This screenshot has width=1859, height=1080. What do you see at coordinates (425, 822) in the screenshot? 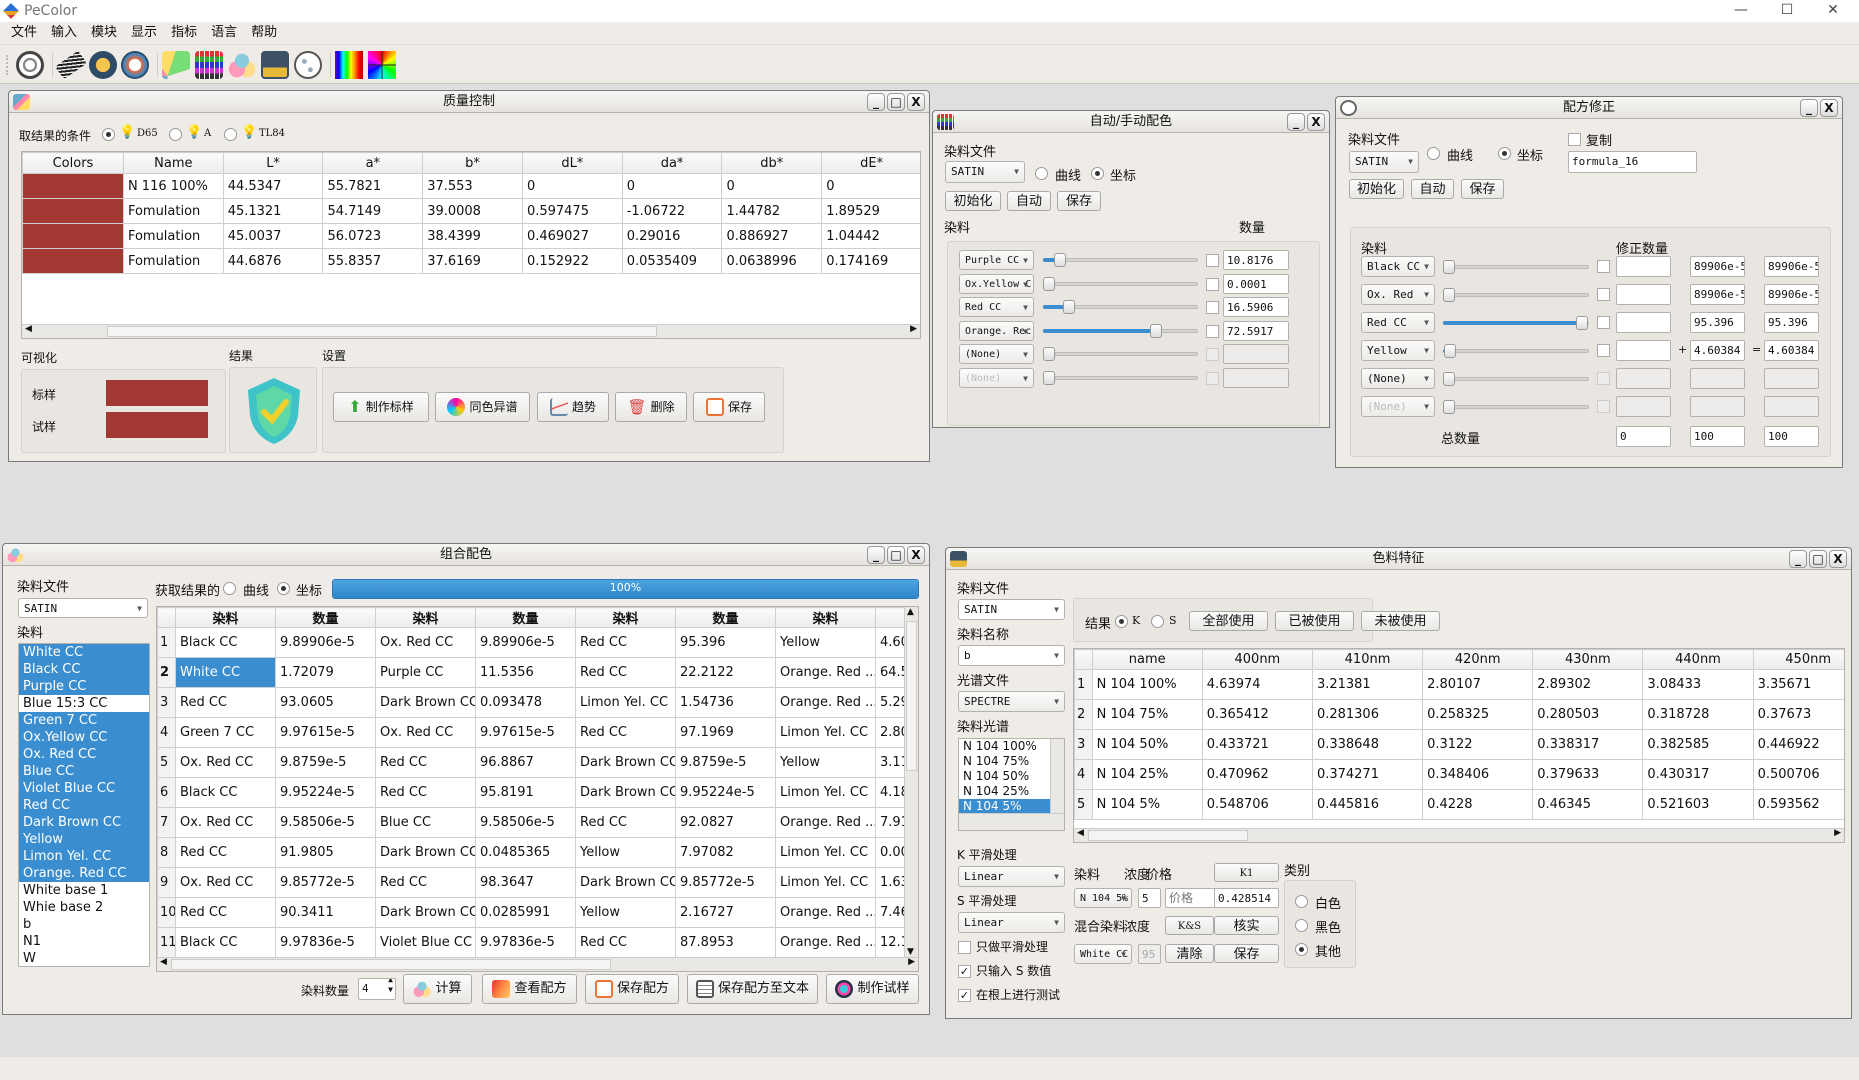
I see `table-cell: Blue CC` at bounding box center [425, 822].